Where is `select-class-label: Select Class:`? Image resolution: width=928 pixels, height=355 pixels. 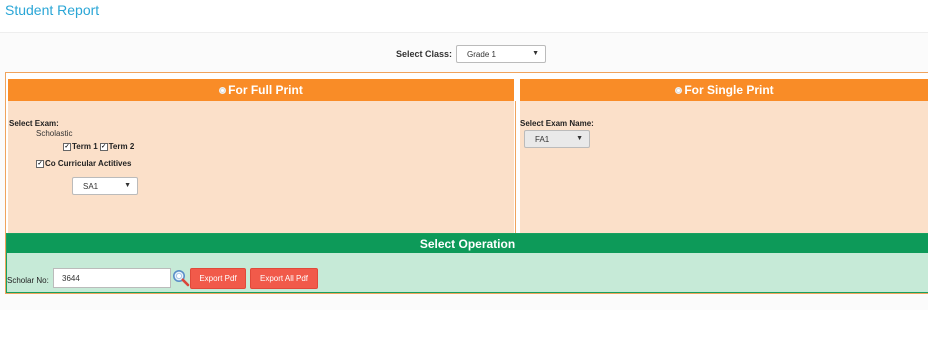
select-class-label: Select Class: is located at coordinates (424, 54).